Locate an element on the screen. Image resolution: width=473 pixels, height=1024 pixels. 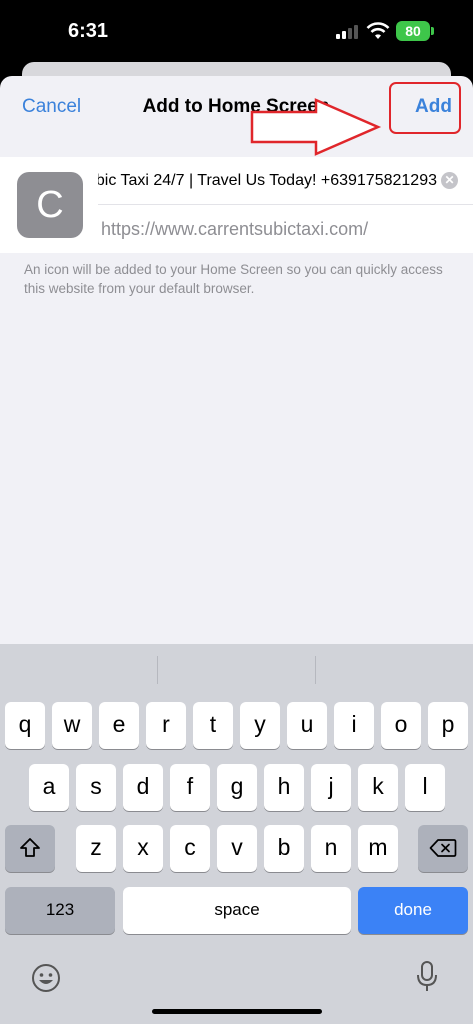
status-time: 6:31 is located at coordinates (88, 31).